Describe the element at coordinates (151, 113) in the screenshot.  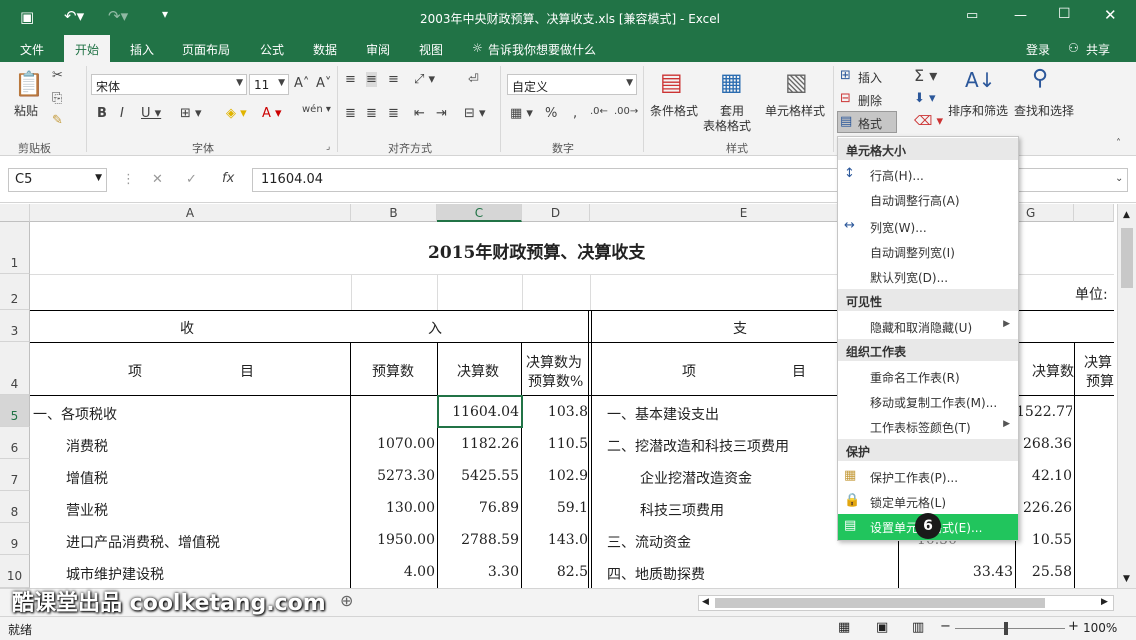
I see `underline-icon: U ▾` at that location.